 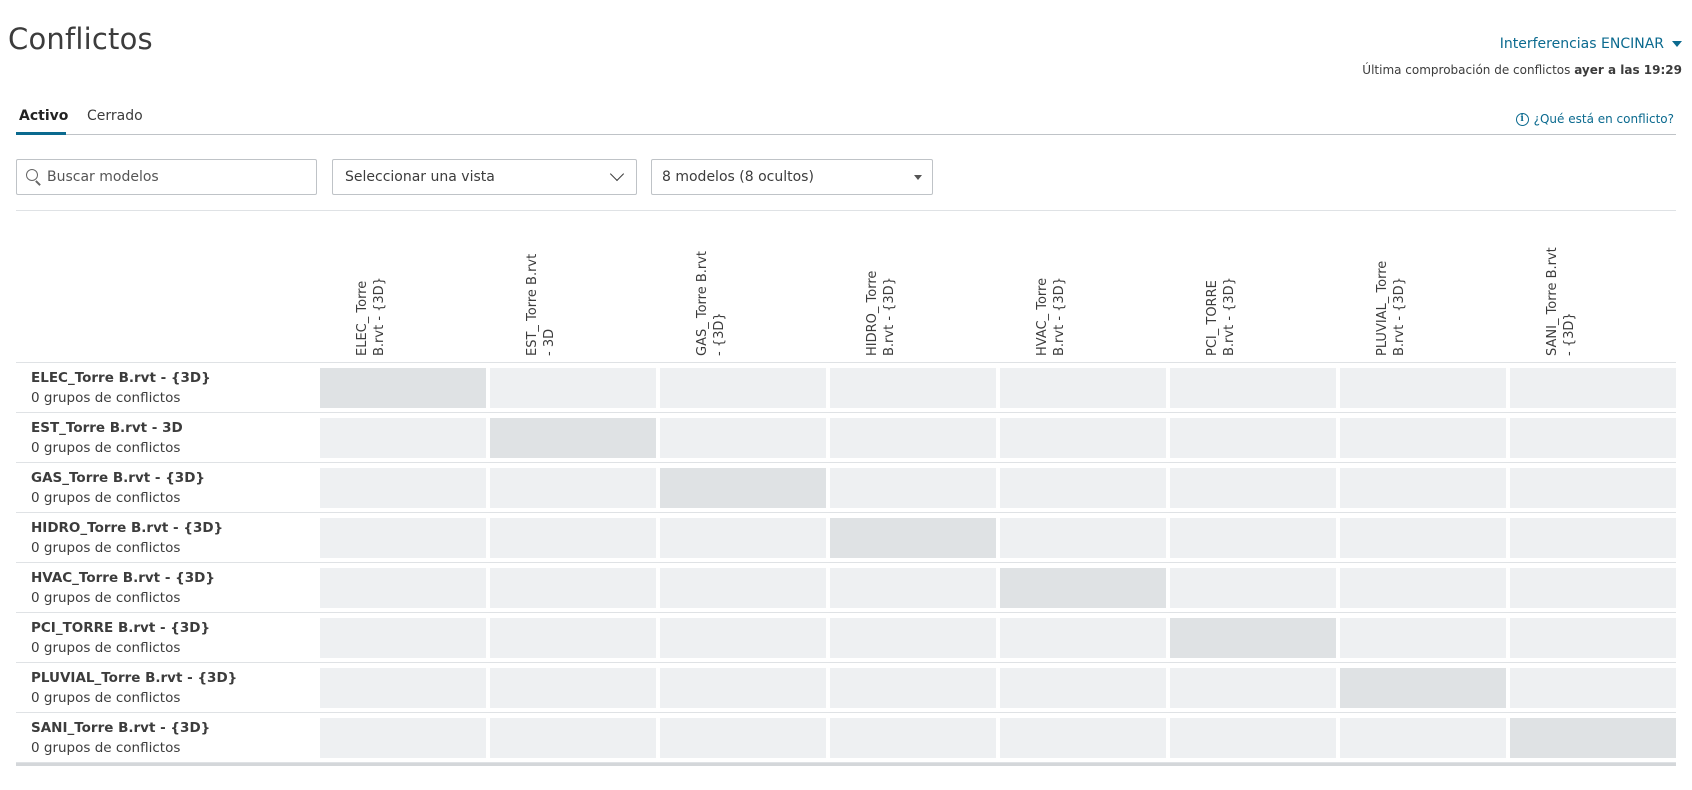 What do you see at coordinates (134, 678) in the screenshot?
I see `row-model-name: PLUVIAL_Torre B.rvt - {3D}` at bounding box center [134, 678].